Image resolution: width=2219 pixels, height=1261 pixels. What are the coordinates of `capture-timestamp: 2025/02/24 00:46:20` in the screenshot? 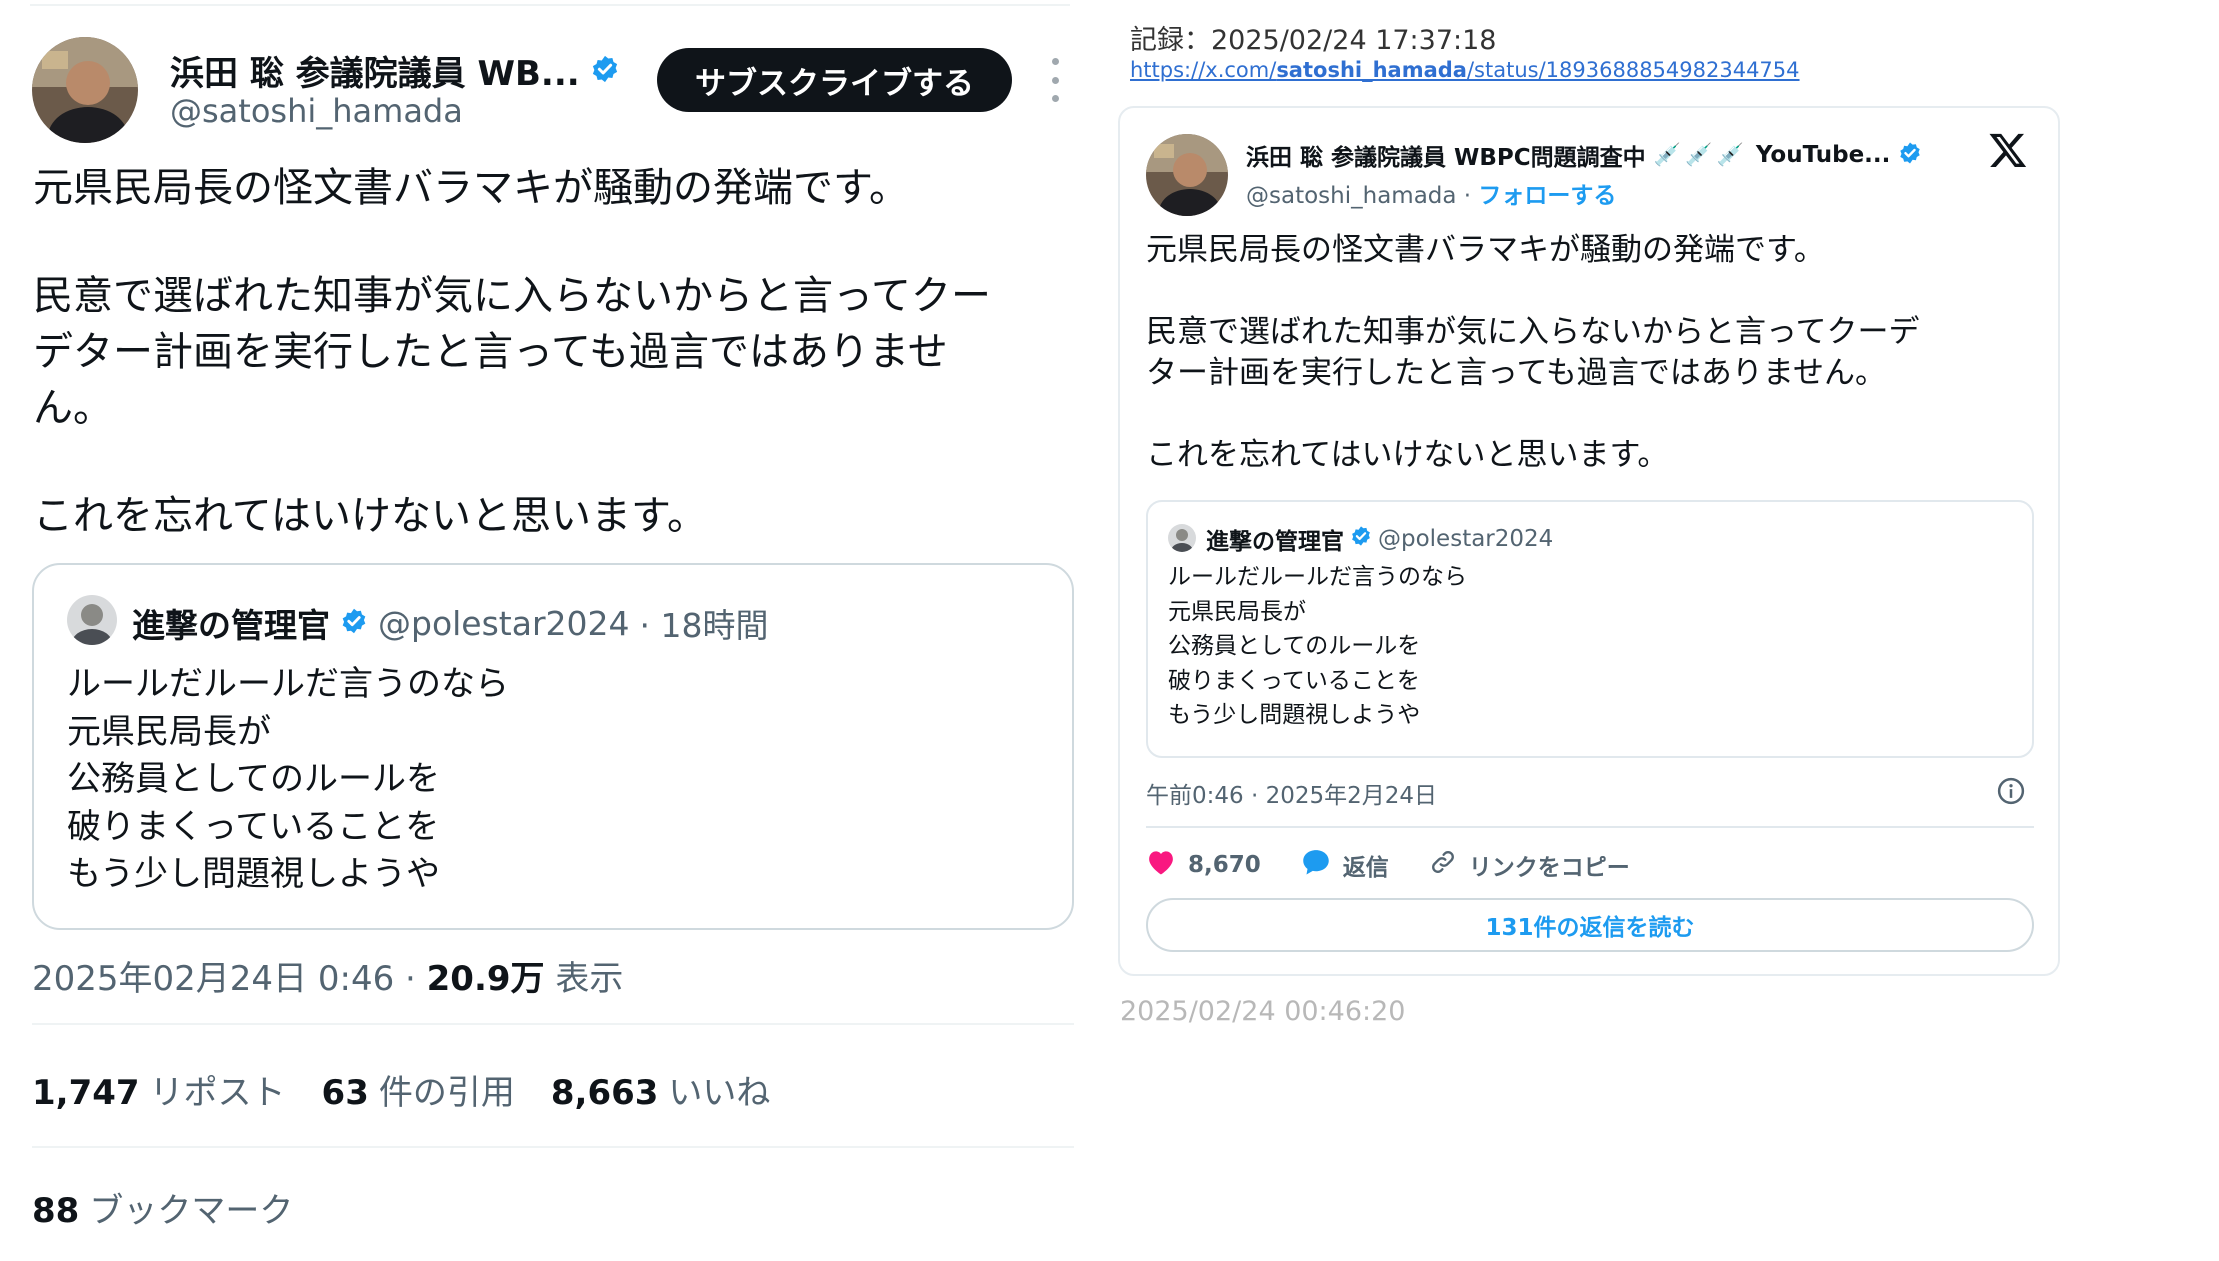 It's located at (1263, 1011).